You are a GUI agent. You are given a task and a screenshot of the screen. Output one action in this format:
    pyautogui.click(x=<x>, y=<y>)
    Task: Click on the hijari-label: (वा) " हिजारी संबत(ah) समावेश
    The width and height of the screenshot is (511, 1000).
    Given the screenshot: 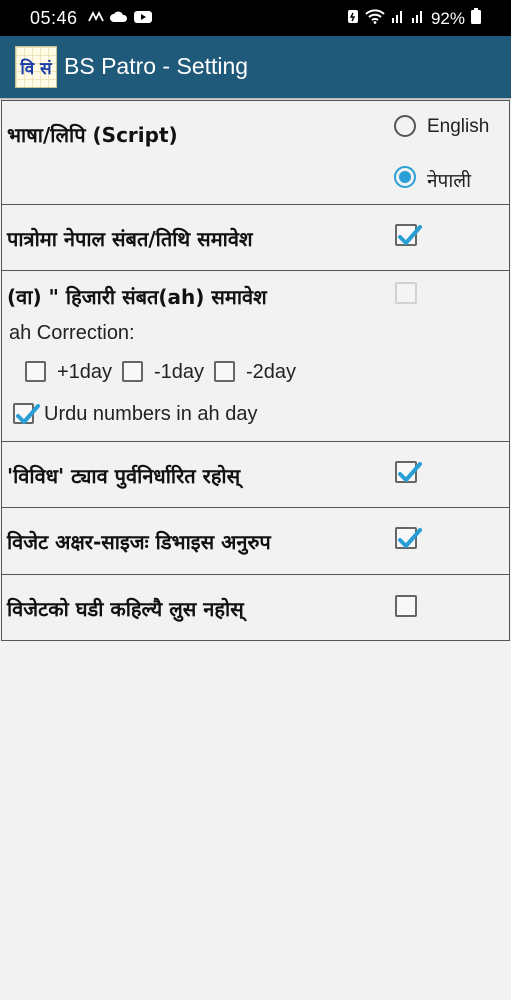 What is the action you would take?
    pyautogui.click(x=137, y=297)
    